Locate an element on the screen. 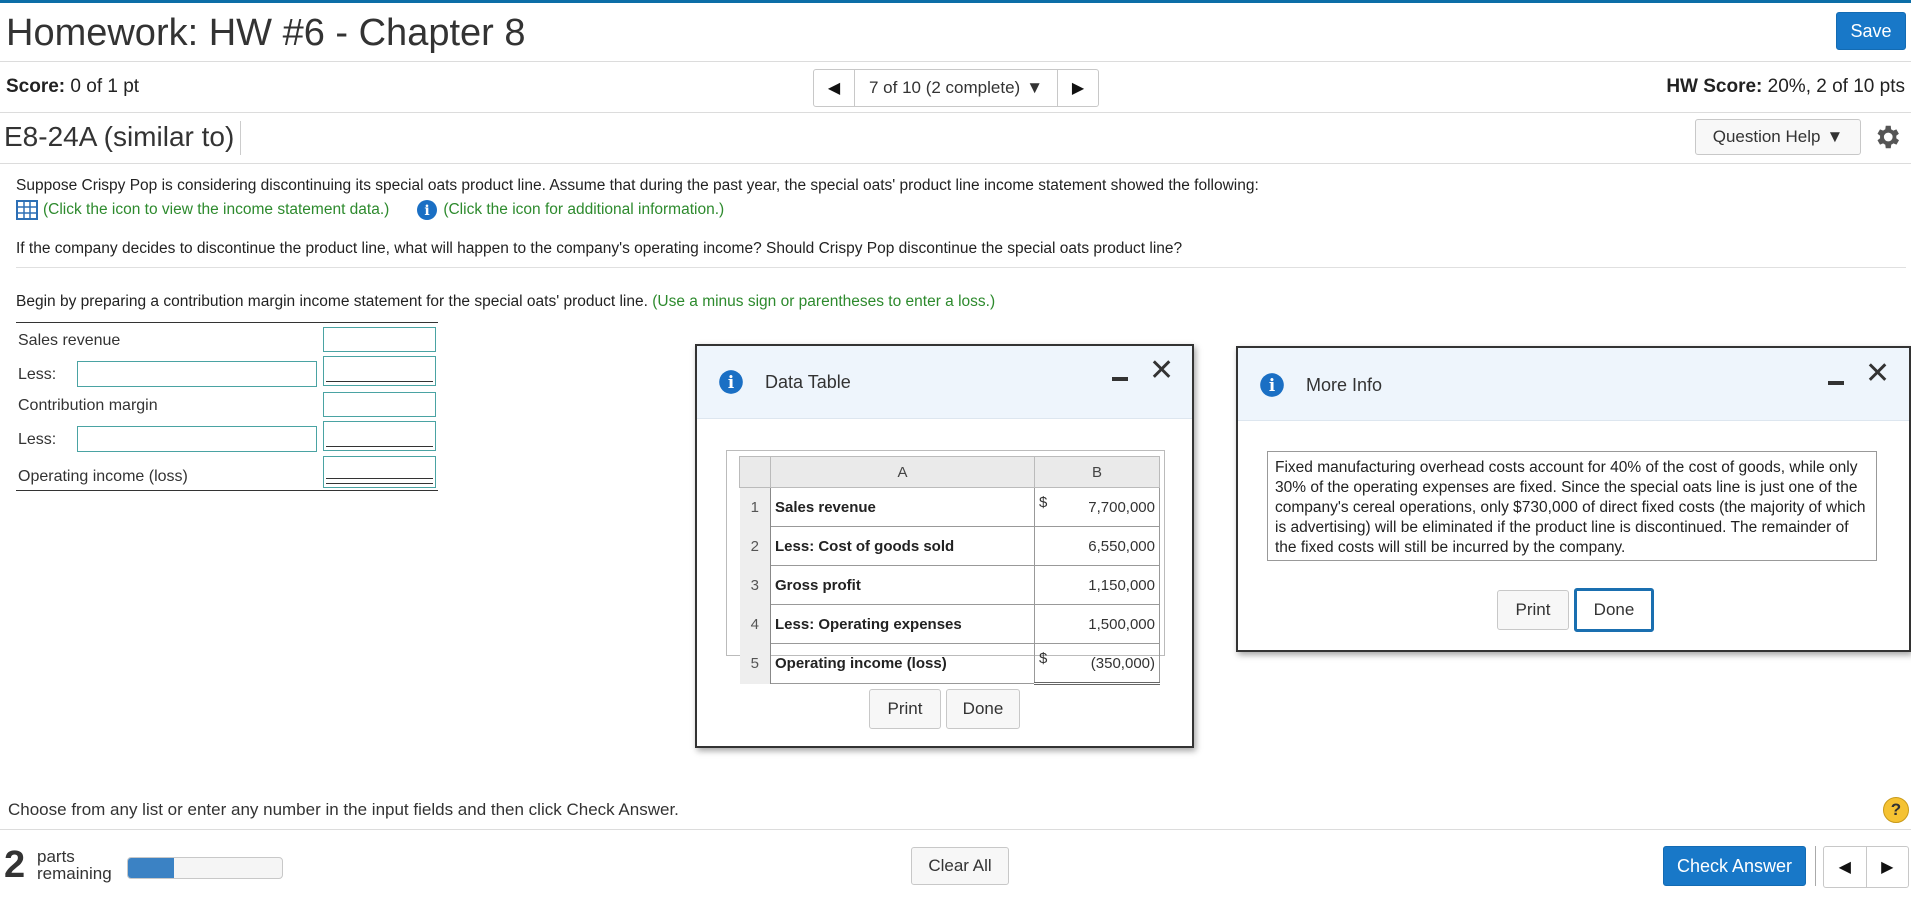 The image size is (1911, 897). parts-remaining-count: 2 is located at coordinates (15, 865).